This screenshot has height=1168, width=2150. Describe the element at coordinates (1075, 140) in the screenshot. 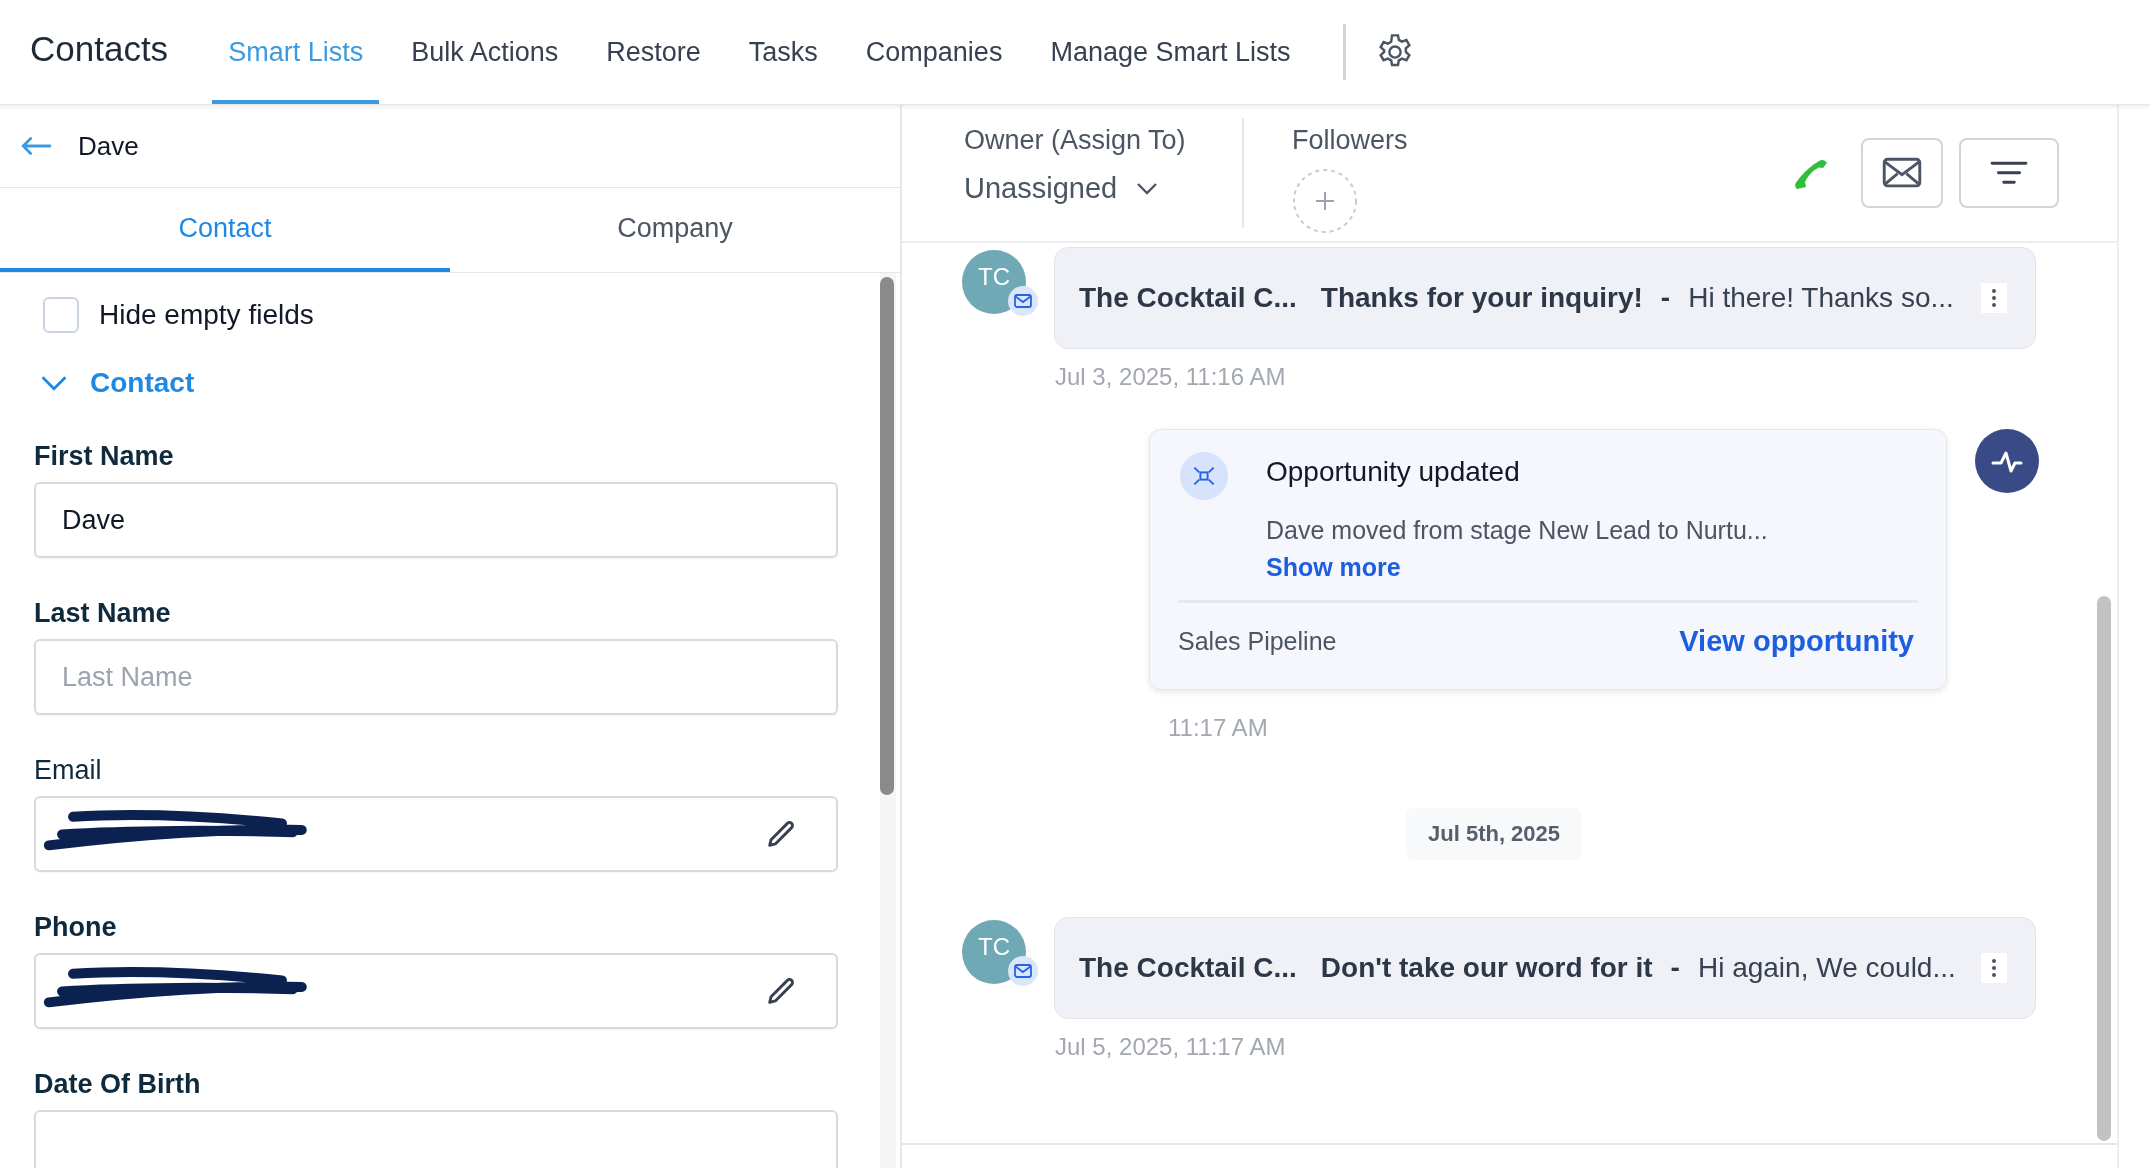

I see `owner-label: Owner (Assign To)` at that location.